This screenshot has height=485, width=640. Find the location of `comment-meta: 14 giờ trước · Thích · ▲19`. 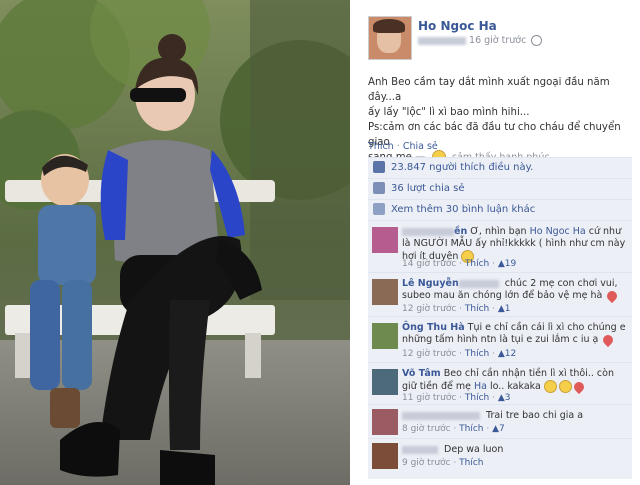

comment-meta: 14 giờ trước · Thích · ▲19 is located at coordinates (459, 264).